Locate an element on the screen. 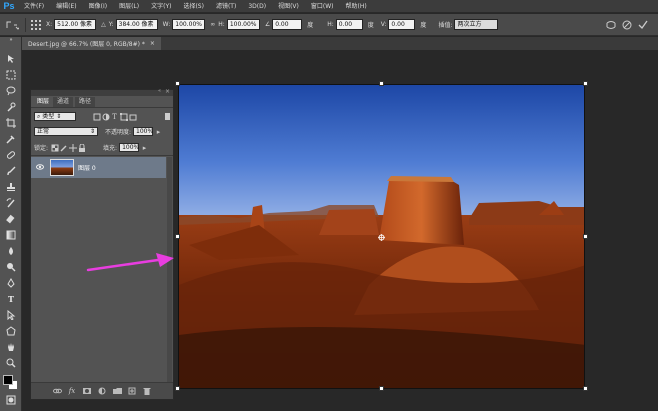  gradient-tool-icon is located at coordinates (11, 235).